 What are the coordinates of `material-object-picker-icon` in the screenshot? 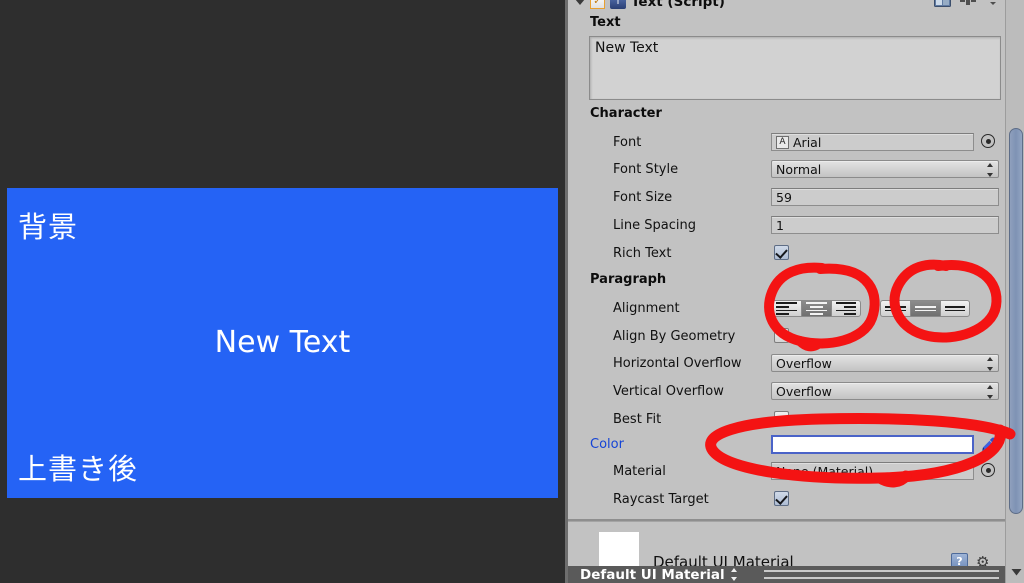 It's located at (988, 470).